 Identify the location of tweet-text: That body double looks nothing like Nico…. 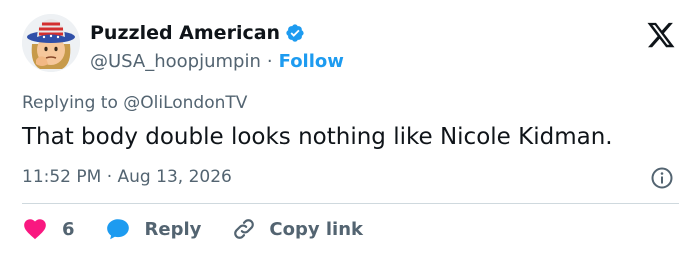
(317, 137).